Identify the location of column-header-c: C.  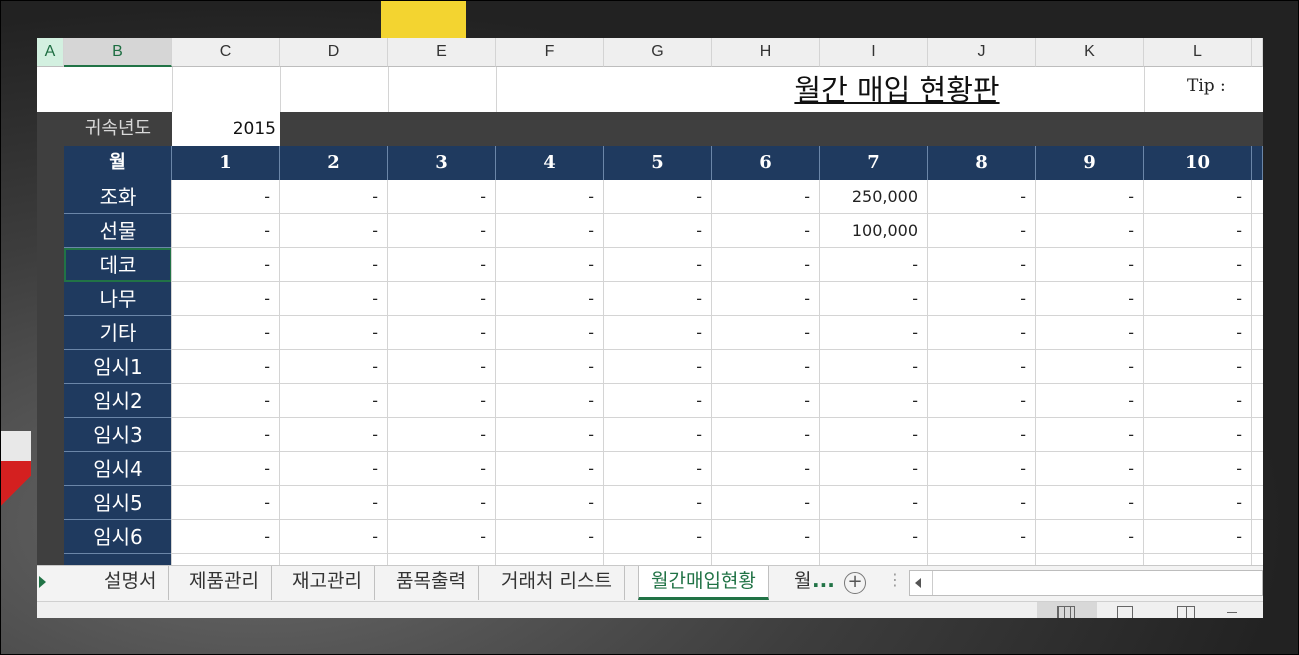
(226, 52).